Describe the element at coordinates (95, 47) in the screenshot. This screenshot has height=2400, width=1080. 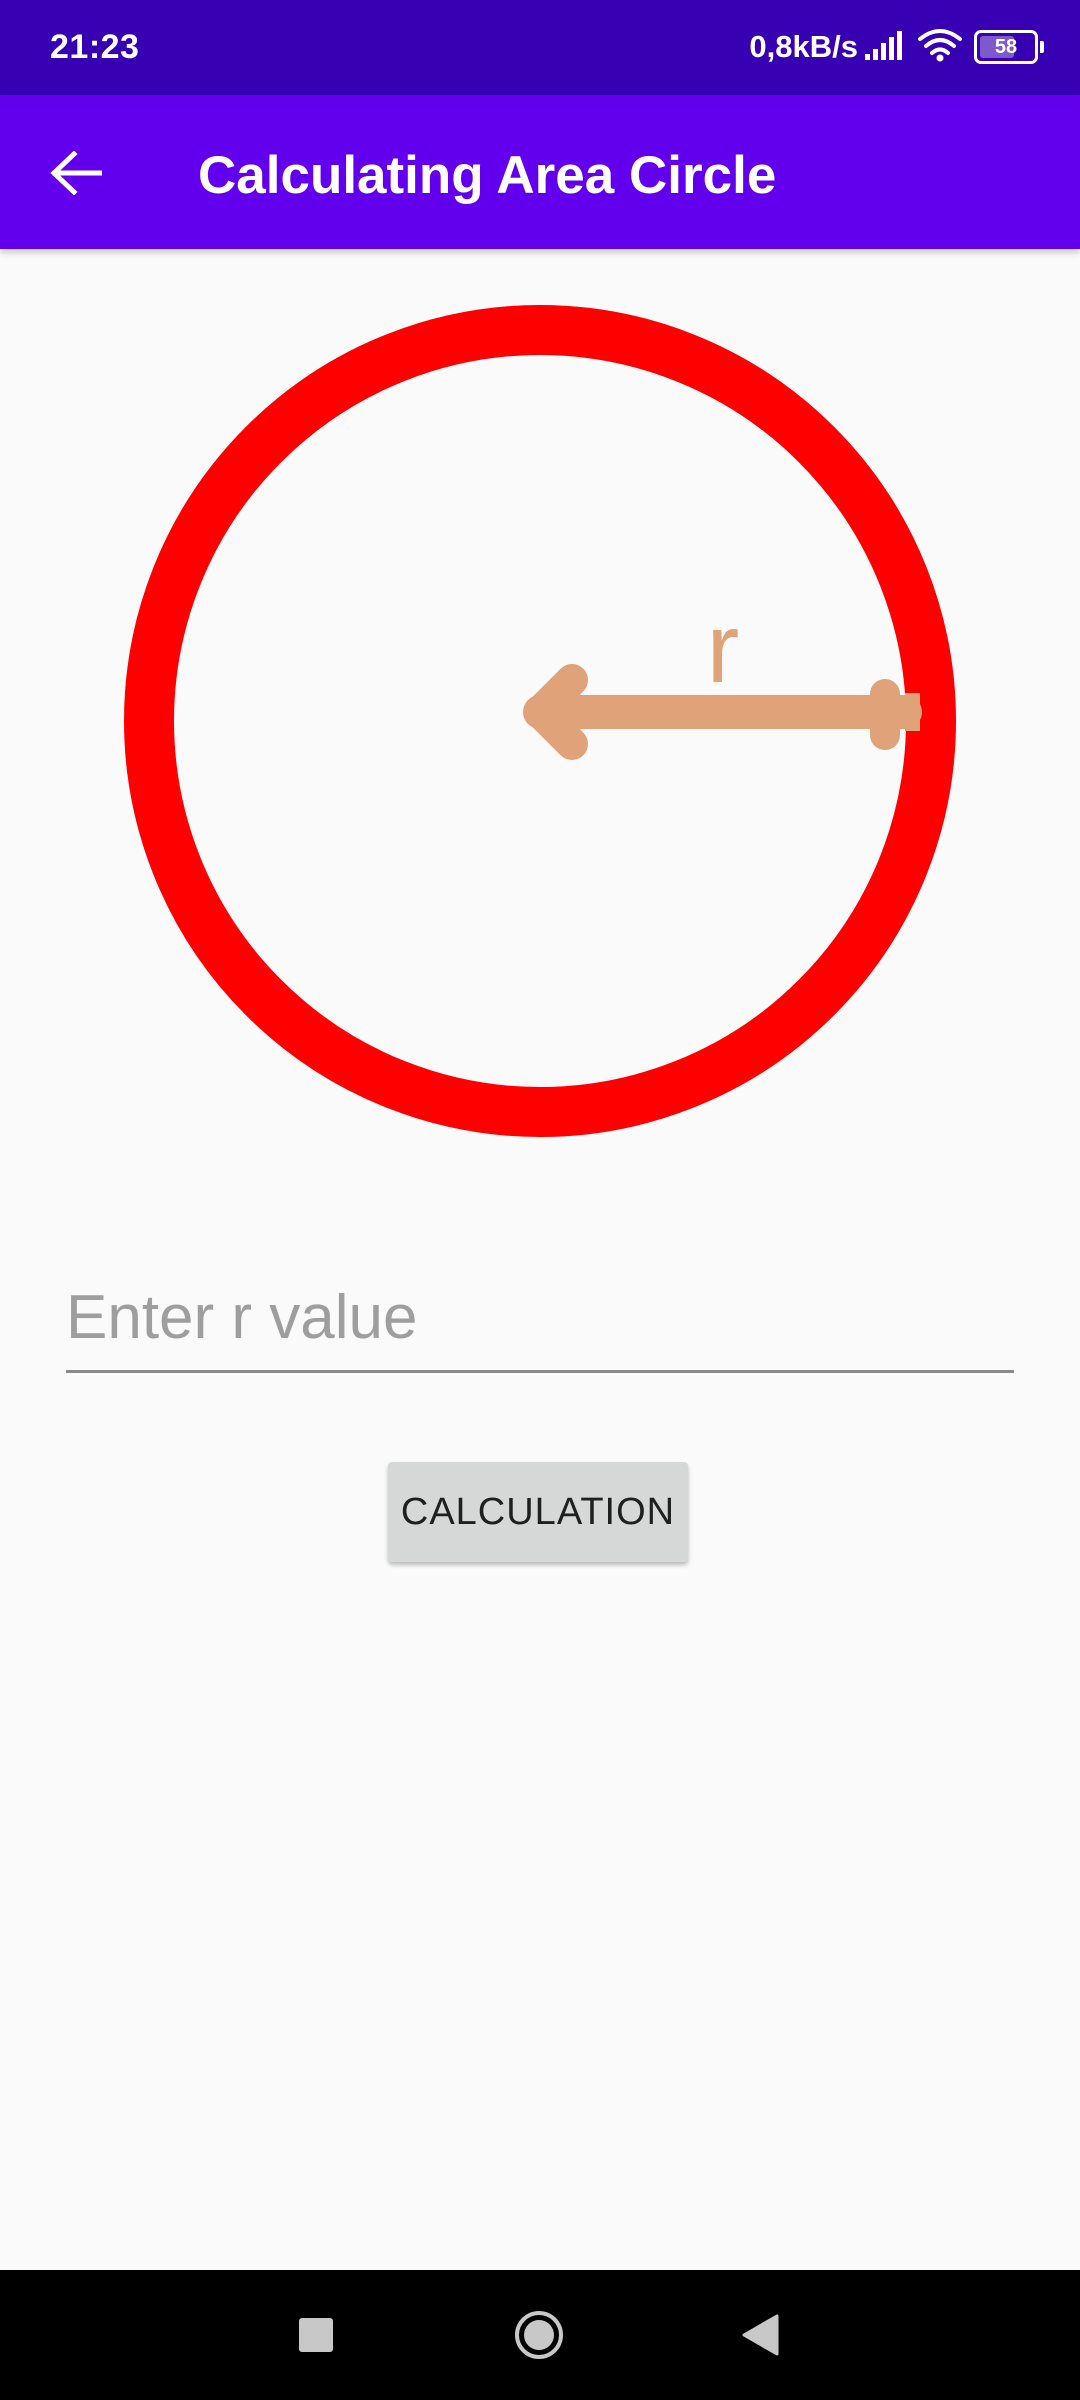
I see `status-time: 21:23` at that location.